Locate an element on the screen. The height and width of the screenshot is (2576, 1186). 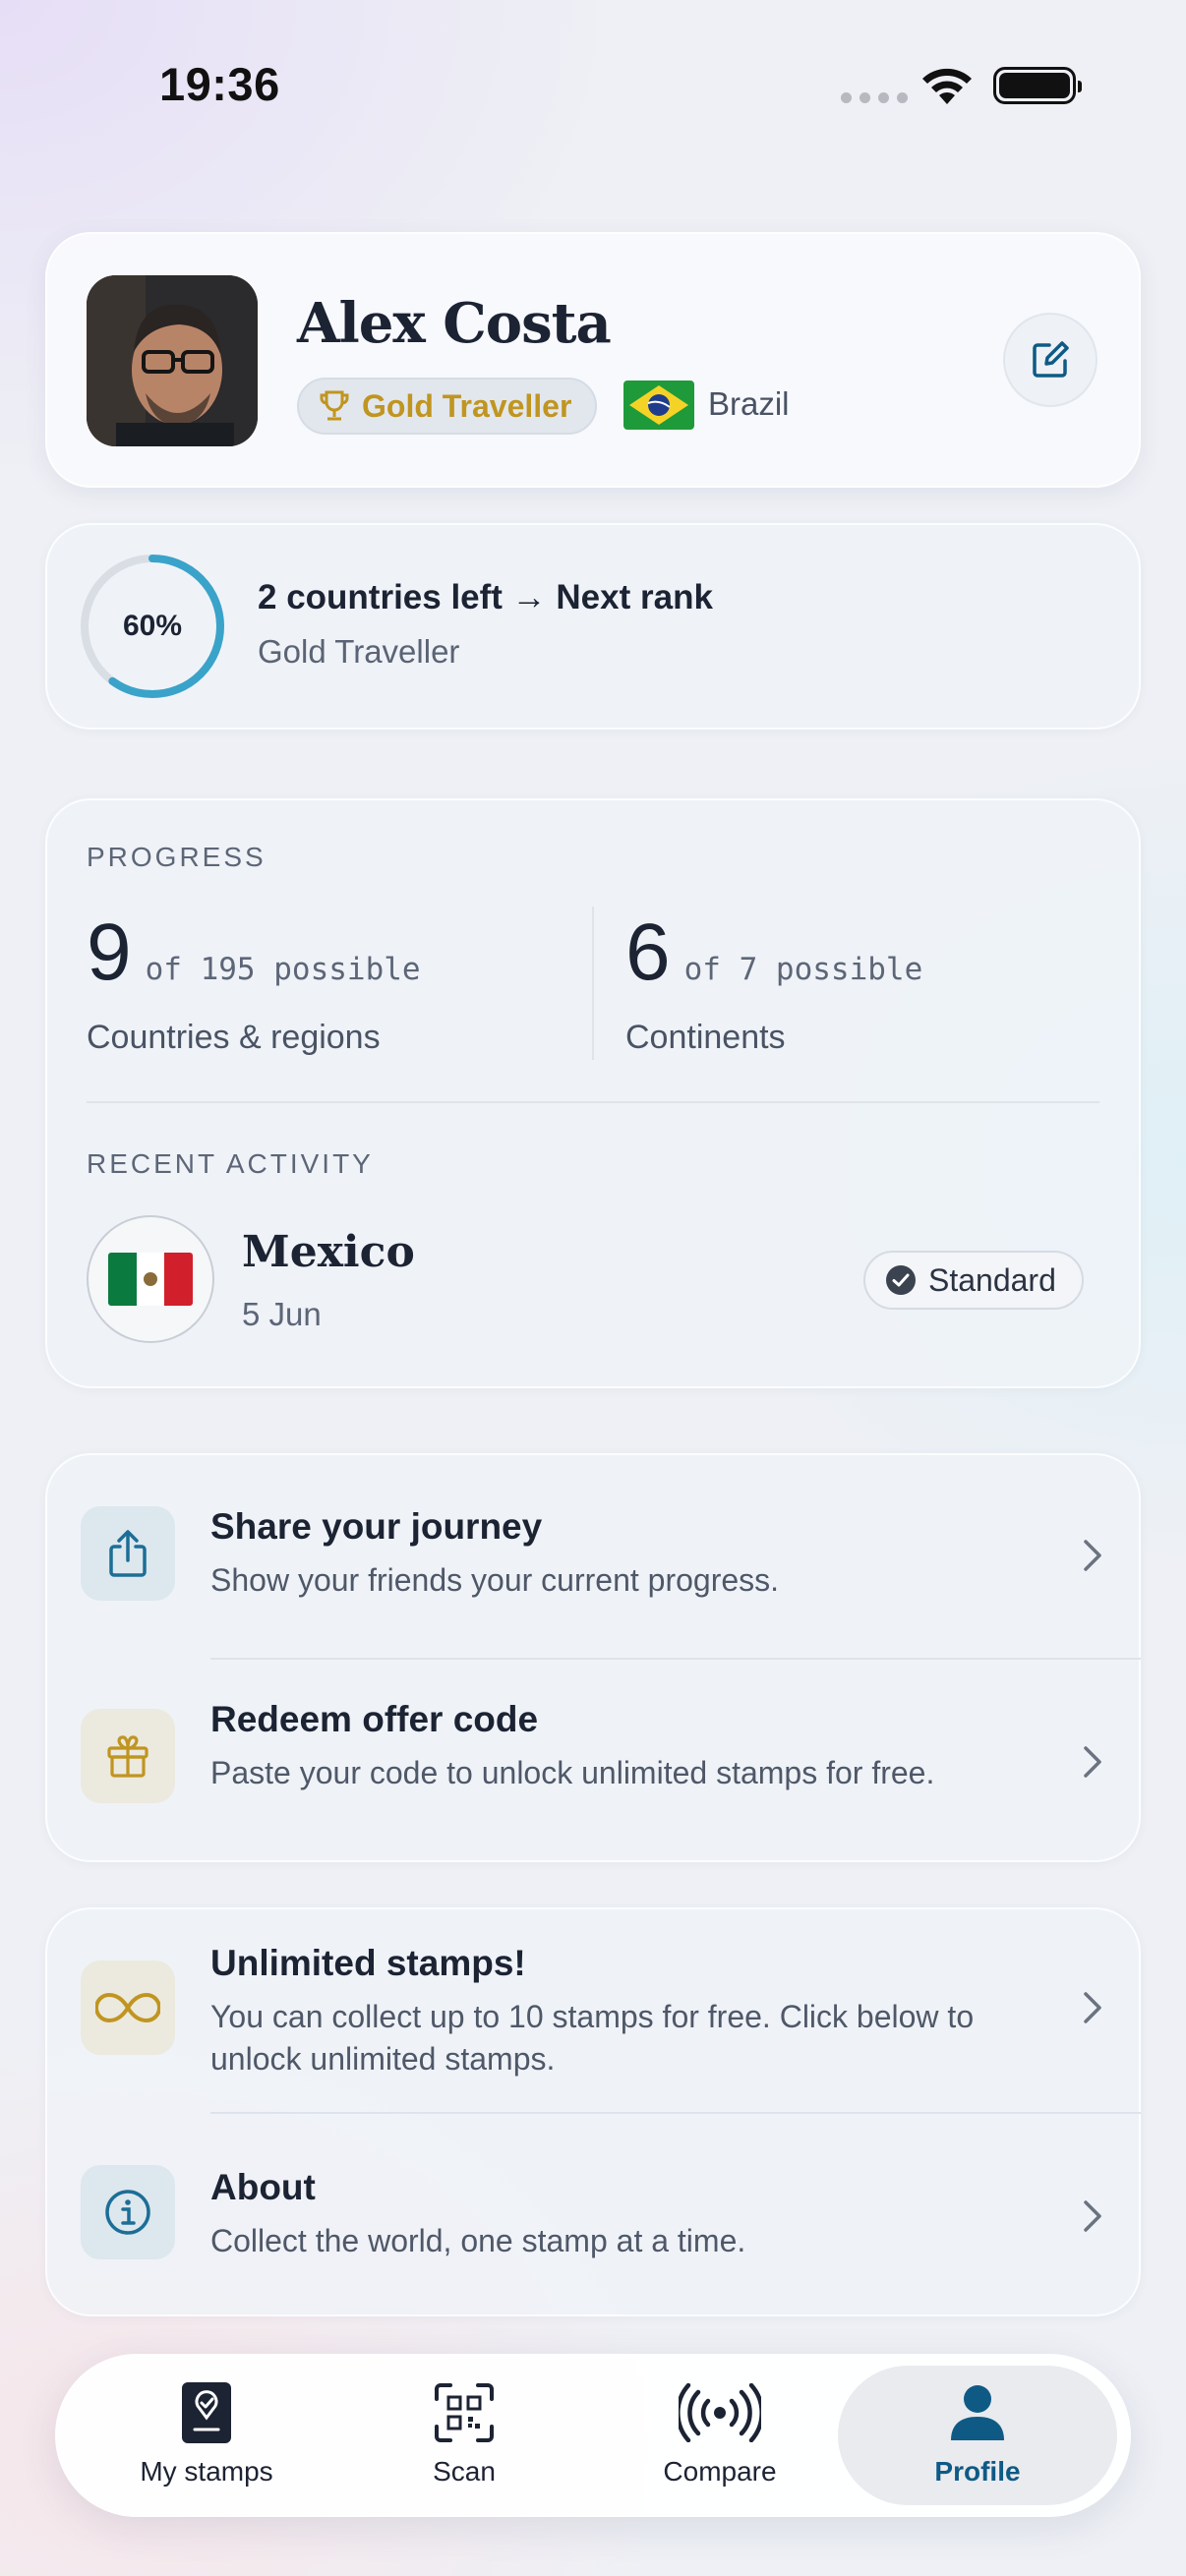
edit-icon is located at coordinates (1051, 359).